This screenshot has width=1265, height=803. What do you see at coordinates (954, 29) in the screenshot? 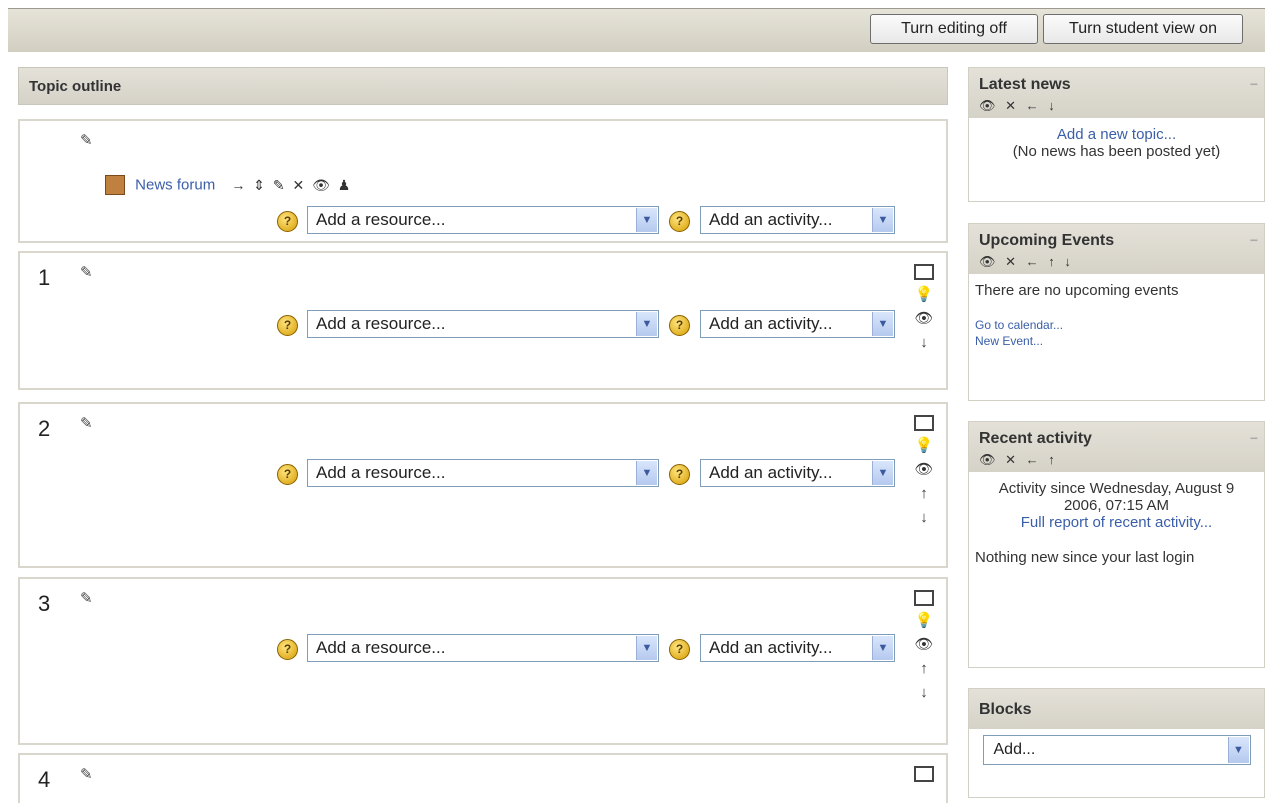
I see `turn-editing-off-button: Turn editing off` at bounding box center [954, 29].